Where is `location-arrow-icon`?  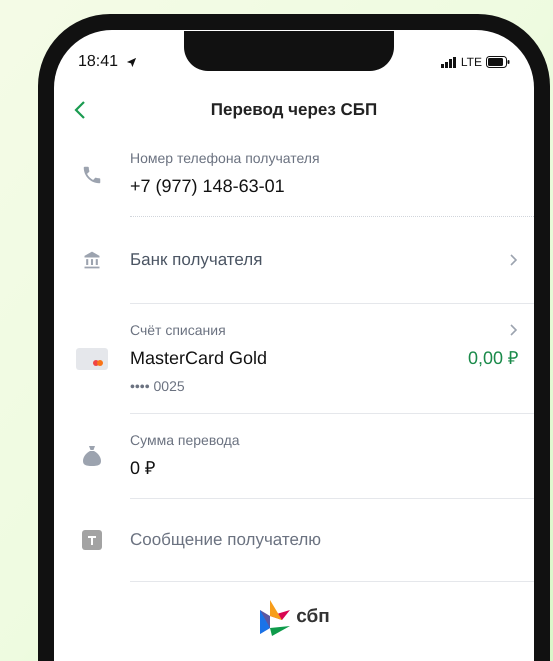 location-arrow-icon is located at coordinates (132, 62).